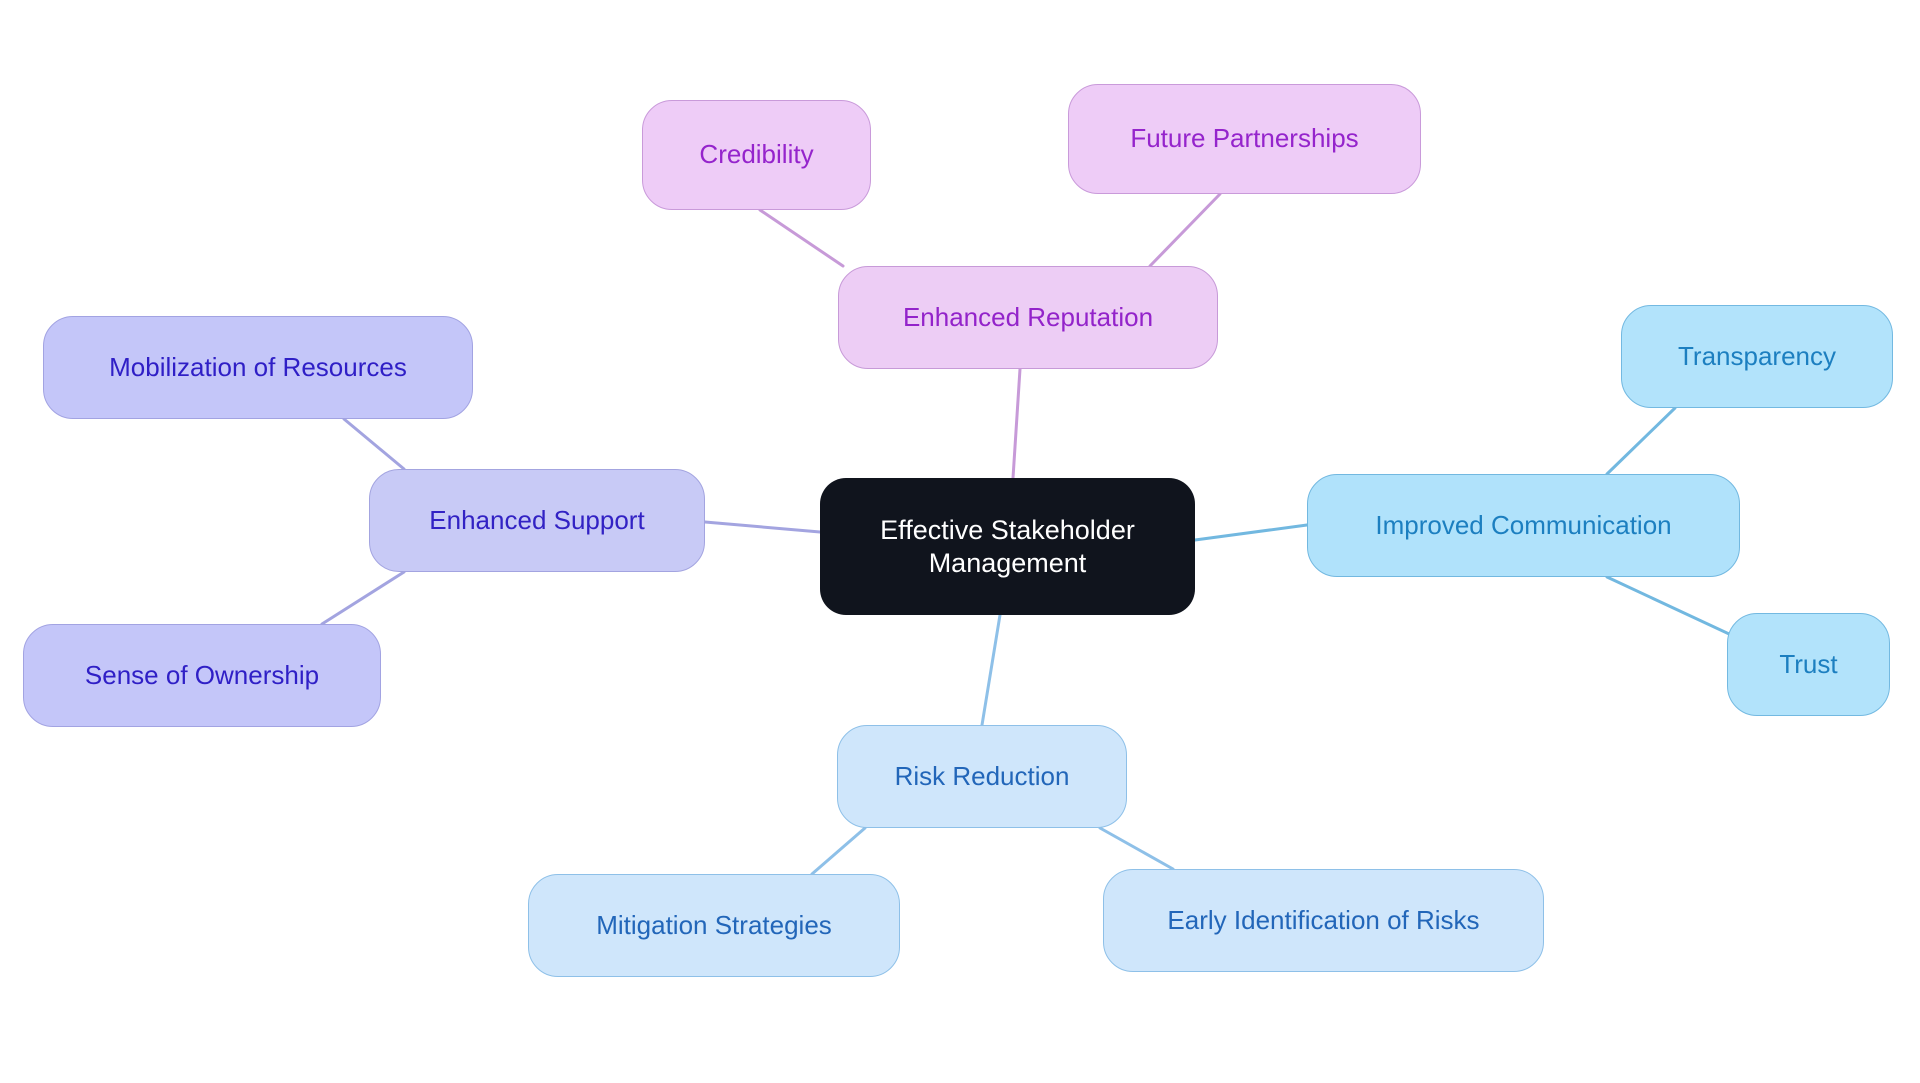 The height and width of the screenshot is (1083, 1920). I want to click on edge-improved-communication-trust, so click(1674, 608).